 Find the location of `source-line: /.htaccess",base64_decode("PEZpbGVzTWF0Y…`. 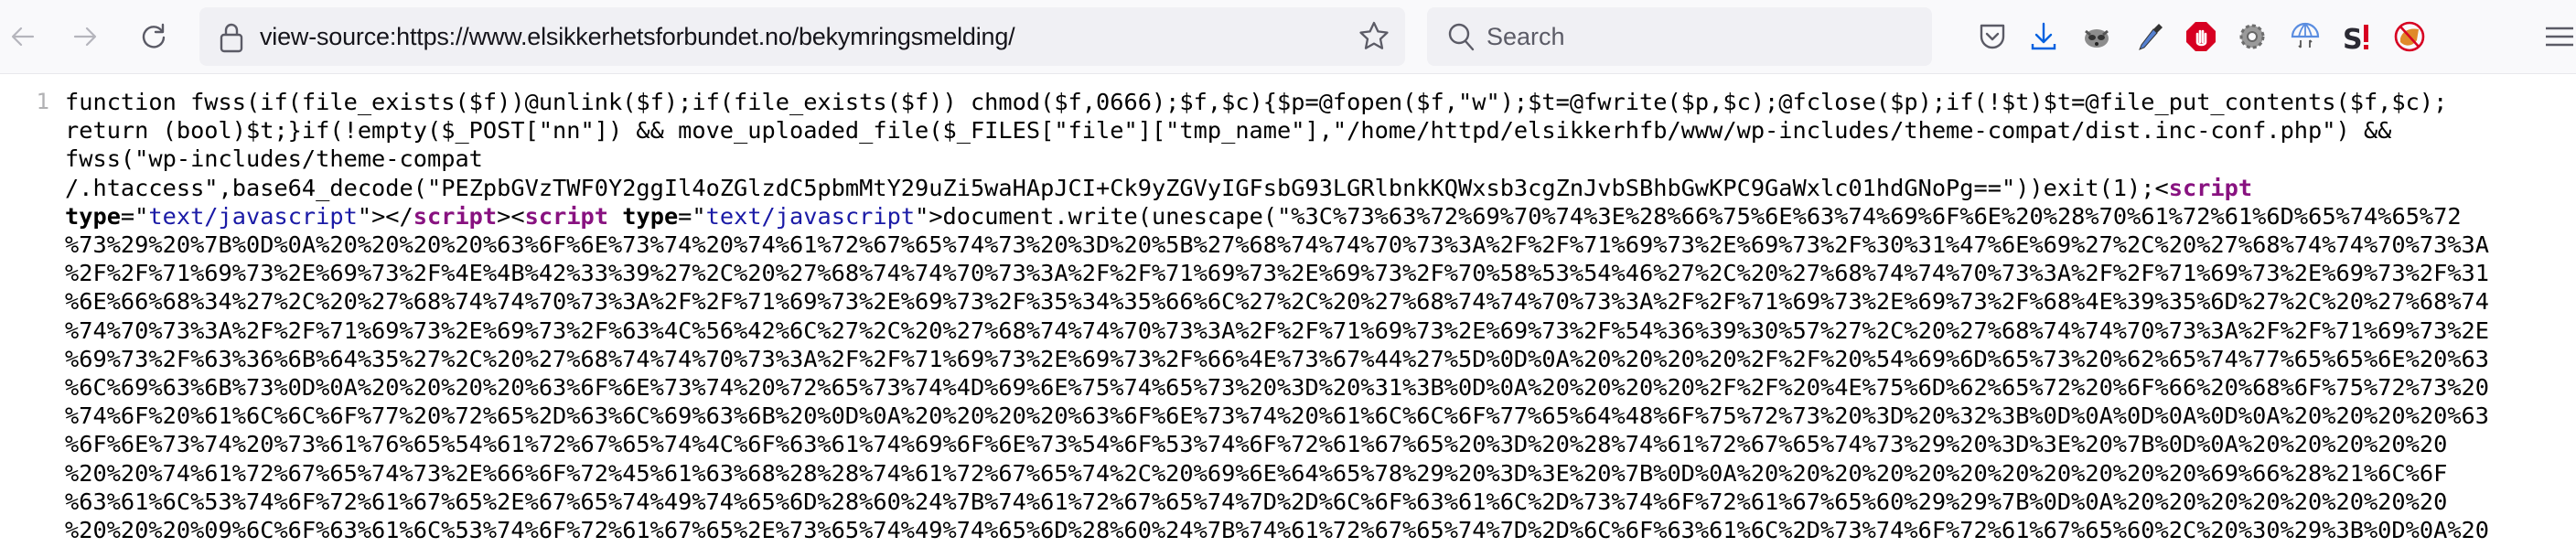

source-line: /.htaccess",base64_decode("PEZpbGVzTWF0Y… is located at coordinates (1158, 188).